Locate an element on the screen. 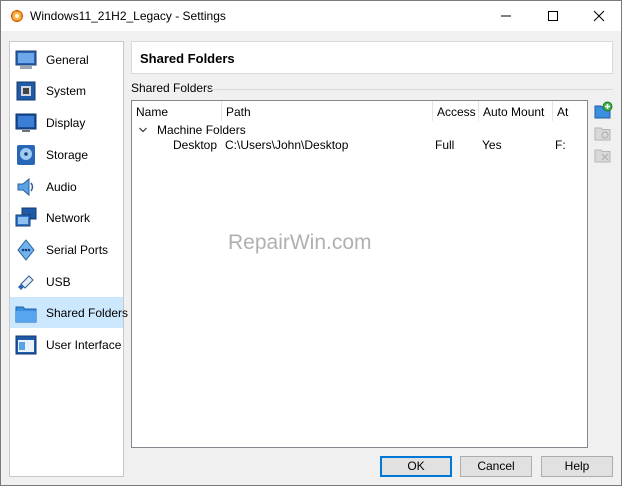 Image resolution: width=622 pixels, height=486 pixels. column-header-path: Path is located at coordinates (327, 111).